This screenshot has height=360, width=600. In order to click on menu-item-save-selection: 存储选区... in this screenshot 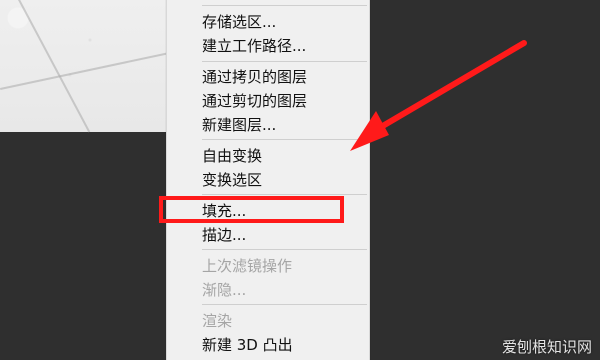, I will do `click(239, 22)`.